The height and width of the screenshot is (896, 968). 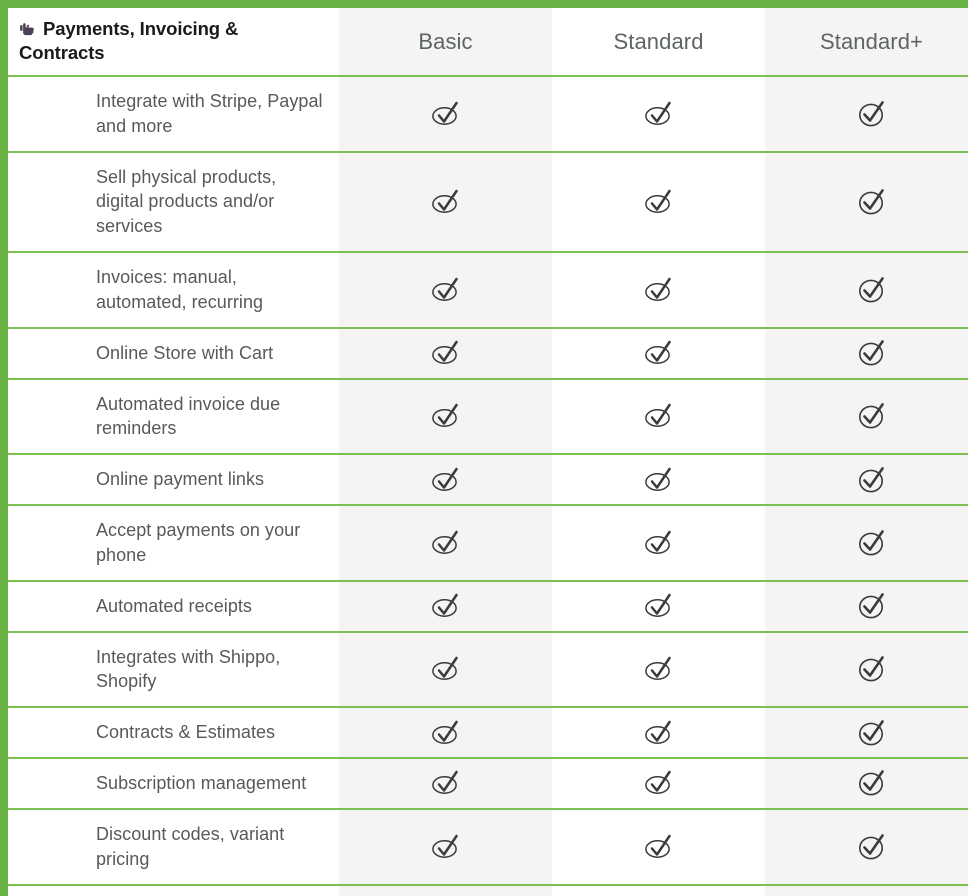 I want to click on table-row: Online Store with Cart, so click(x=488, y=353).